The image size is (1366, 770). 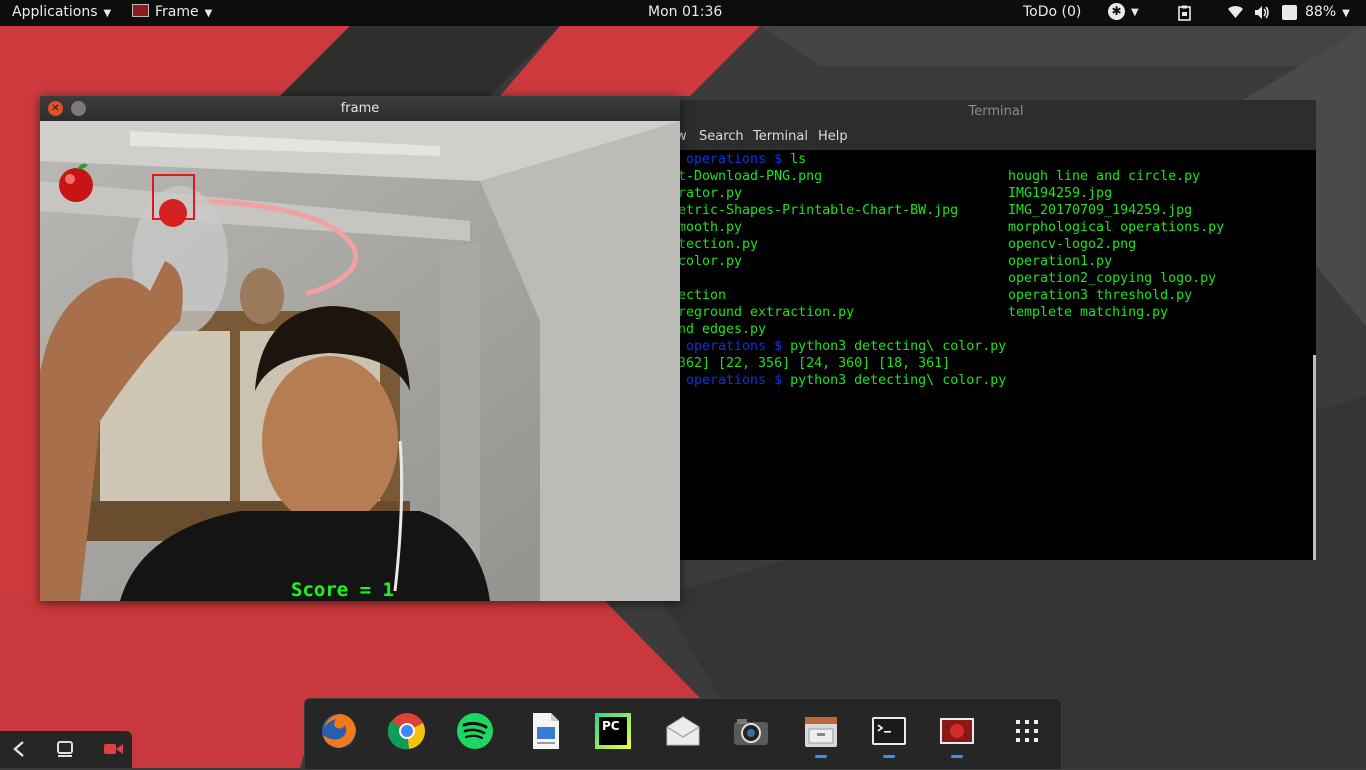 I want to click on pycharm-launcher: PC, so click(x=613, y=731).